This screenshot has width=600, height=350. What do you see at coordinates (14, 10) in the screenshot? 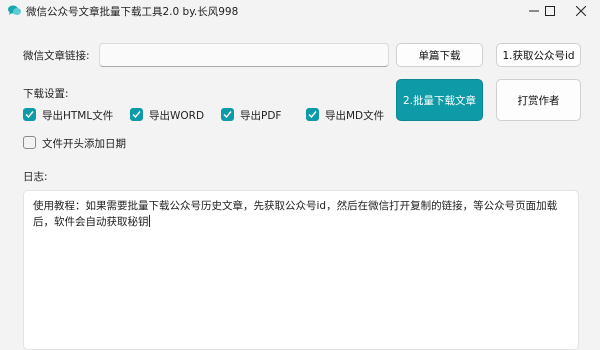
I see `chat-bubble-icon` at bounding box center [14, 10].